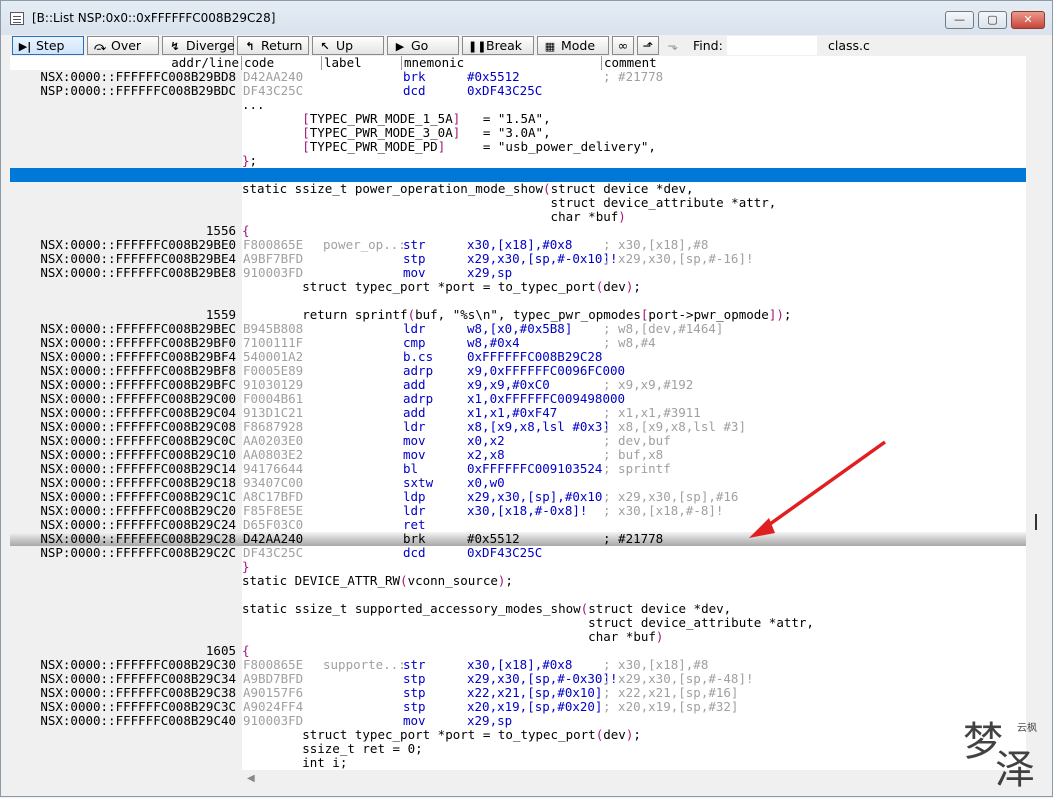 This screenshot has height=798, width=1053. Describe the element at coordinates (1015, 767) in the screenshot. I see `watermark-char-2: 泽` at that location.